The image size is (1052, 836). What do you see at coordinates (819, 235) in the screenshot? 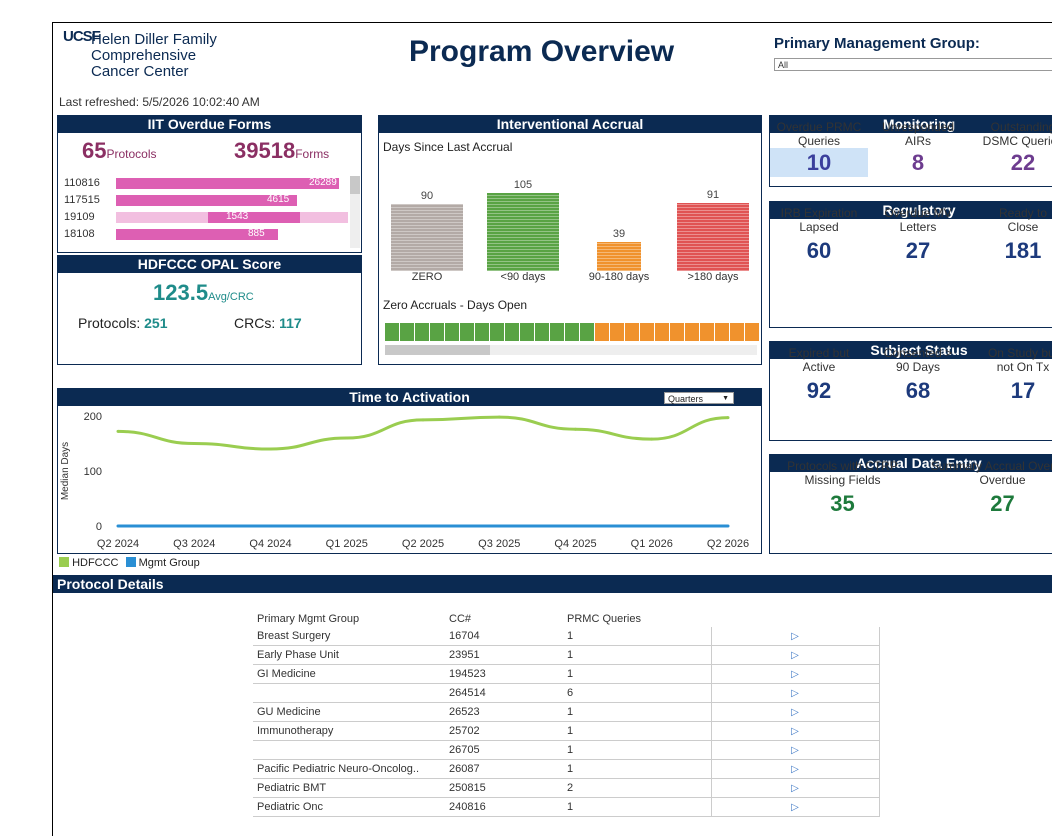
I see `irb-expiration-kpi: IRB Expiration Lapsed 60` at bounding box center [819, 235].